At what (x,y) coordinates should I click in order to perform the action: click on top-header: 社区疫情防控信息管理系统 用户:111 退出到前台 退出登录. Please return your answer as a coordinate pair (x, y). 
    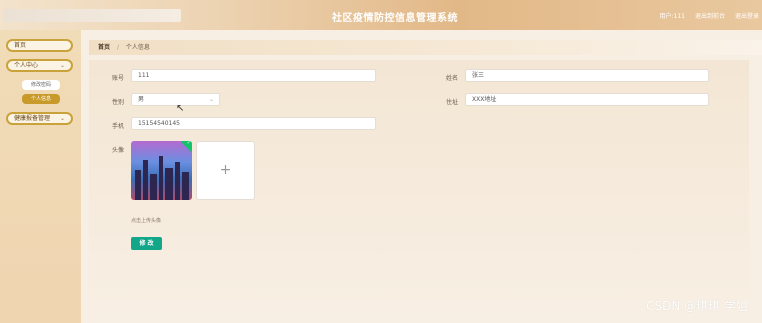
    Looking at the image, I should click on (381, 15).